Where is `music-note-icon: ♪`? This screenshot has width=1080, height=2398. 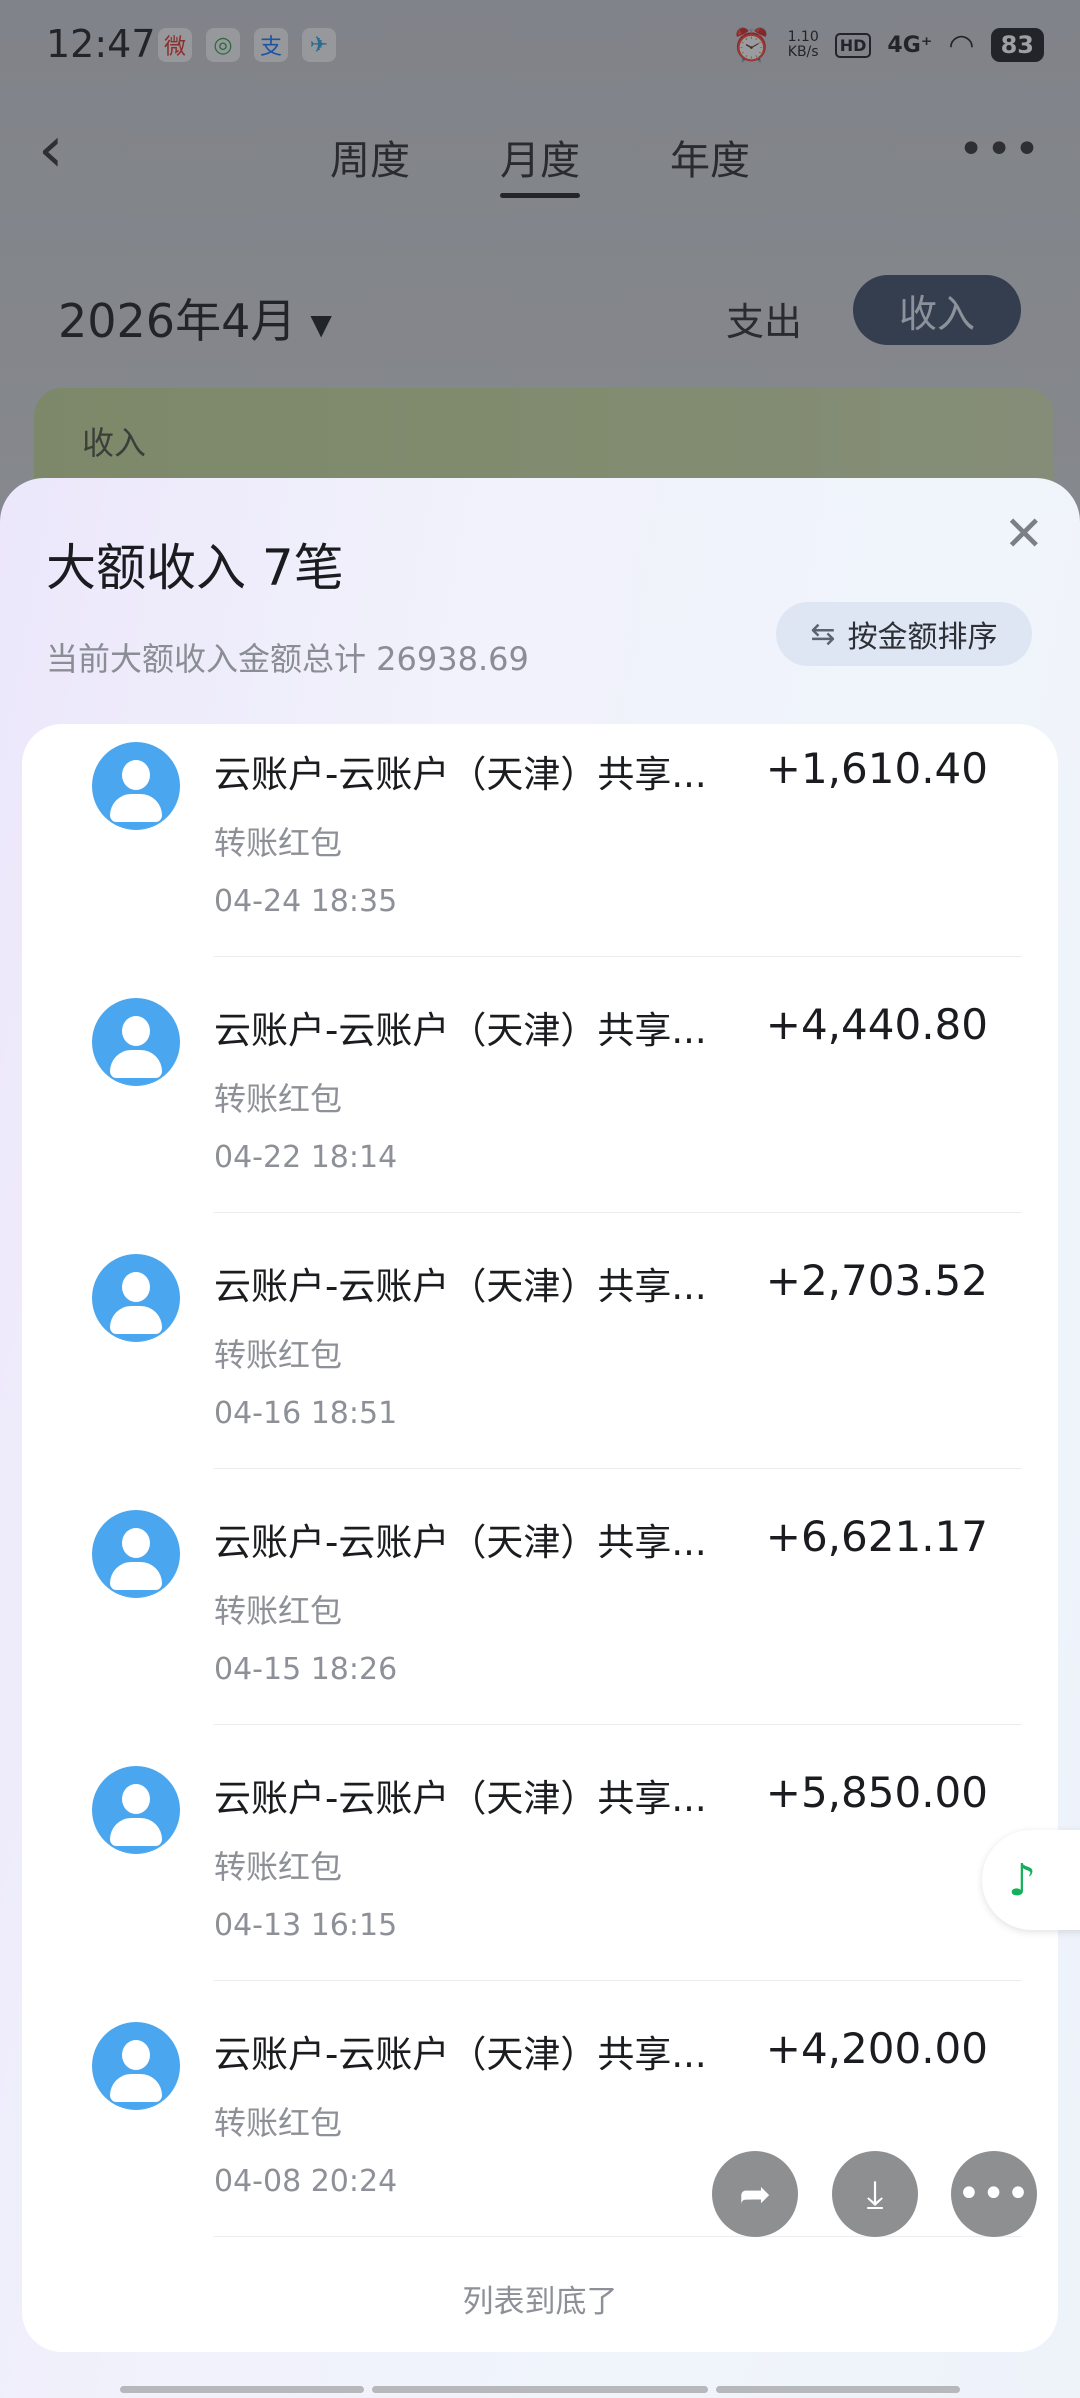
music-note-icon: ♪ is located at coordinates (1031, 1880).